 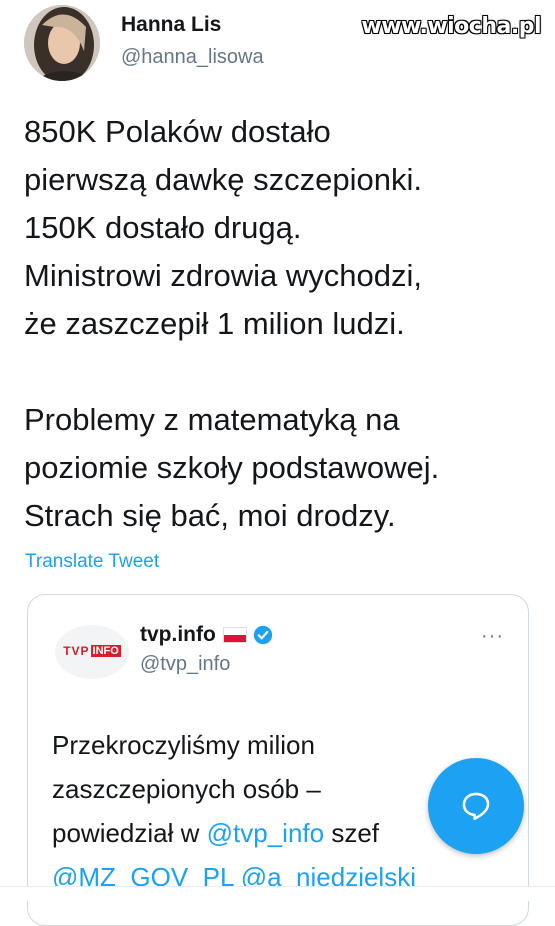 I want to click on tweet-line: 850K Polaków dostało, so click(x=177, y=131).